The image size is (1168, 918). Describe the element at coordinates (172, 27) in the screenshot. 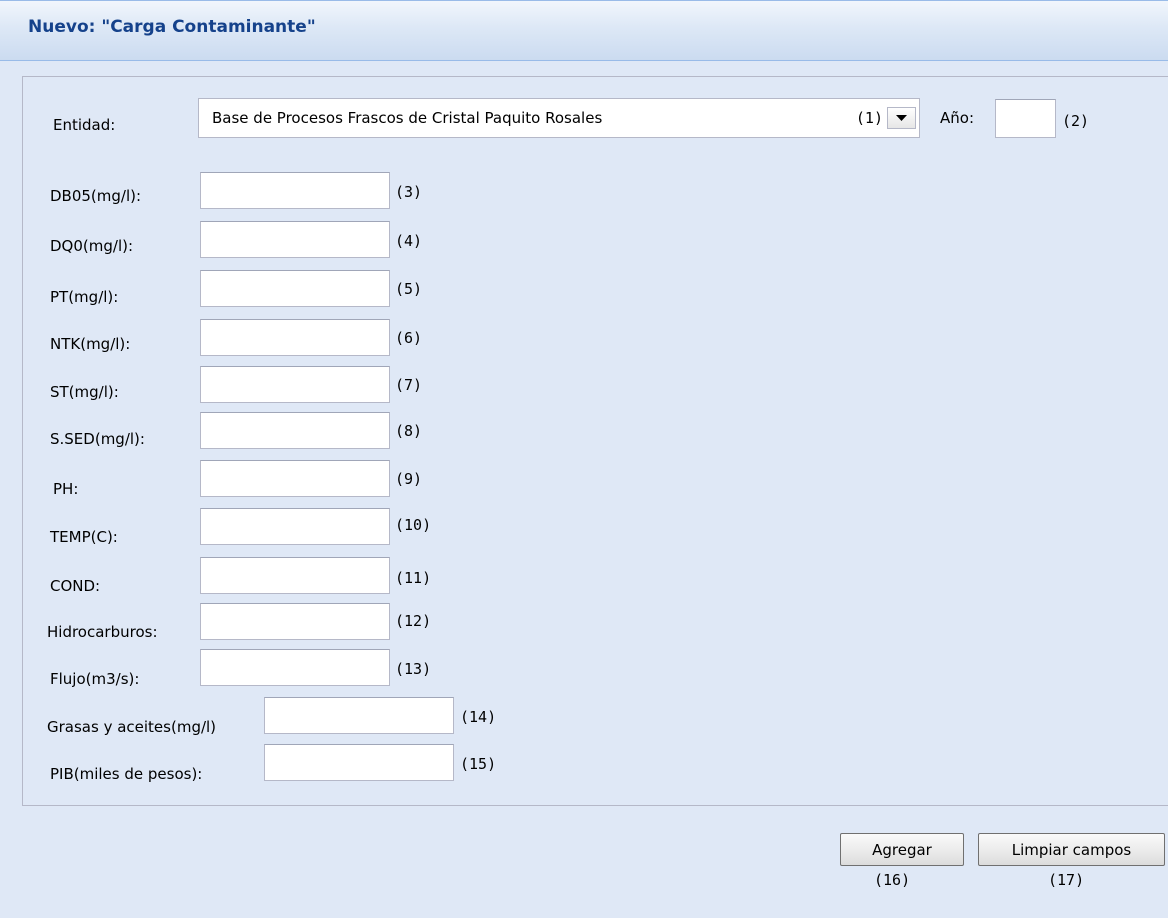

I see `panel-title: Nuevo: "Carga Contaminante"` at that location.